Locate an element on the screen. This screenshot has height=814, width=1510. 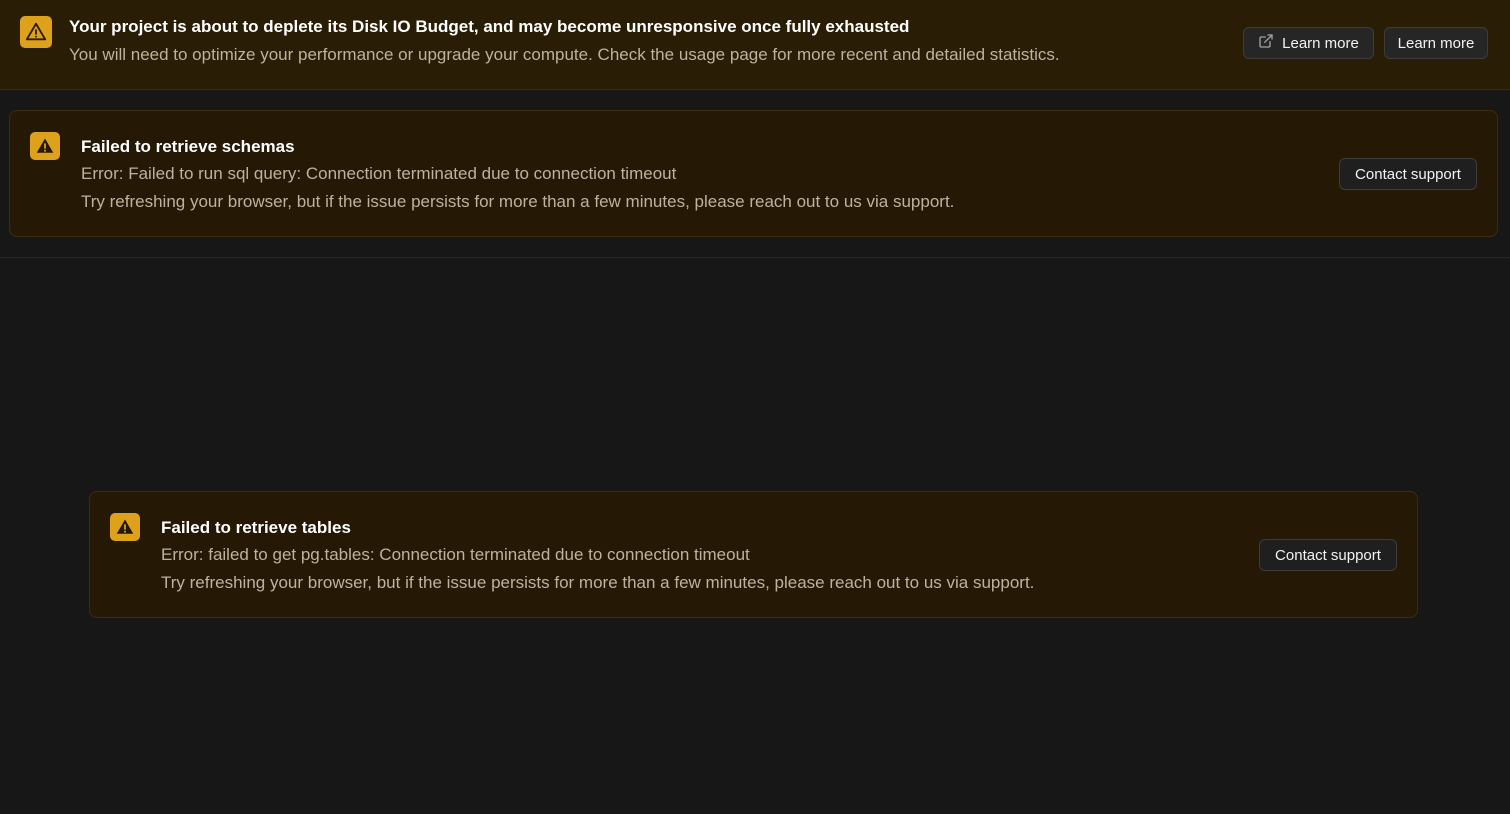
learn-more-button: Learn more is located at coordinates (1436, 43).